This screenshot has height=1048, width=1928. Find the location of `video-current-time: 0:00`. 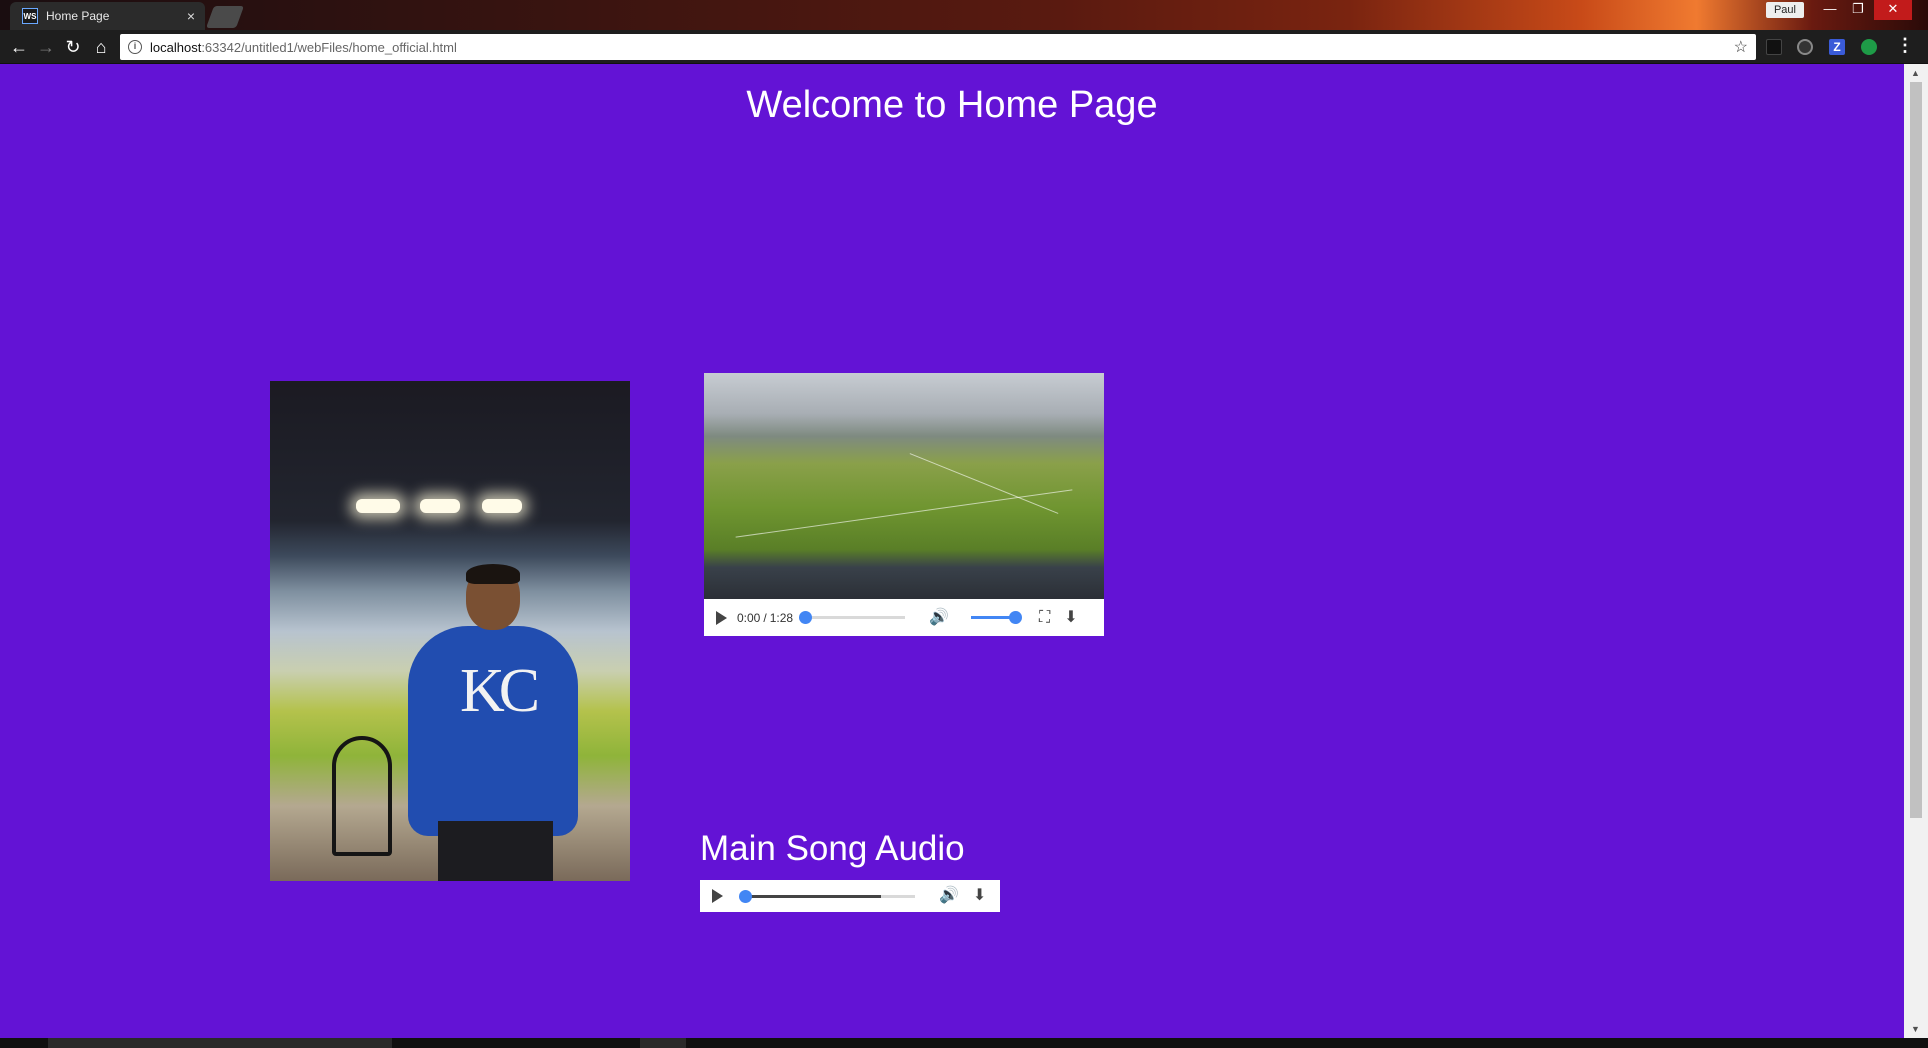

video-current-time: 0:00 is located at coordinates (749, 617).